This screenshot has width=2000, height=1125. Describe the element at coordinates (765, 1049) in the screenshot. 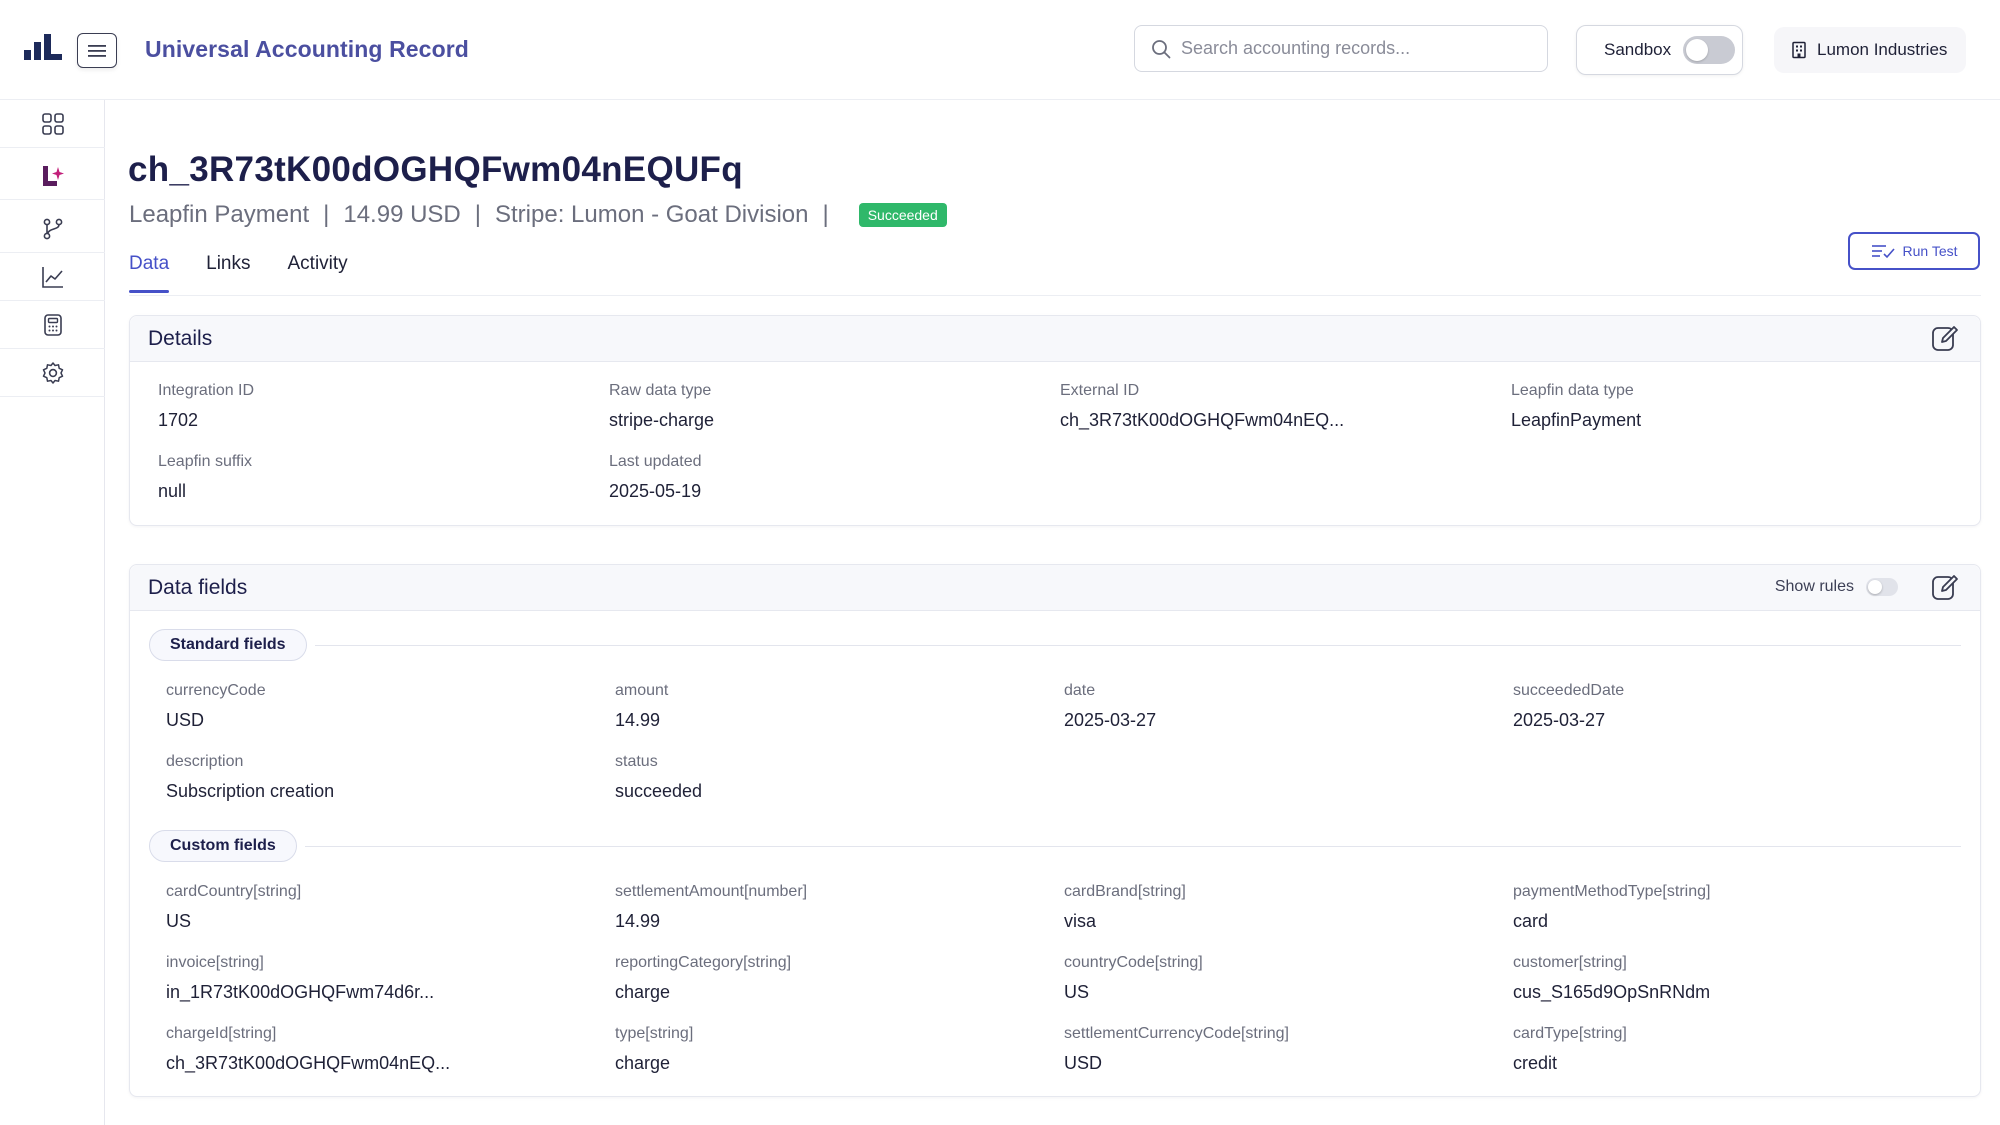

I see `custom-field: type[string] charge` at that location.